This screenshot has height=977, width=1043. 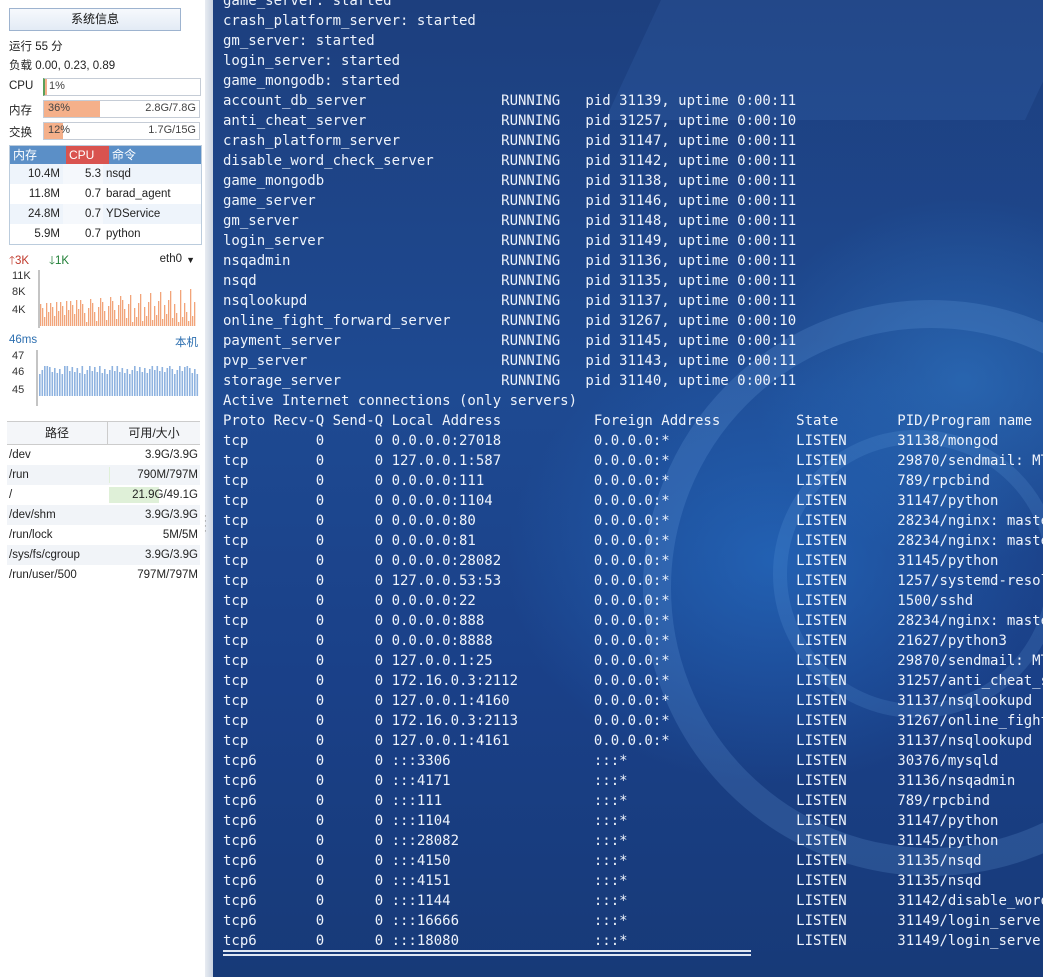 What do you see at coordinates (358, 421) in the screenshot?
I see `col-sendq: Send-Q` at bounding box center [358, 421].